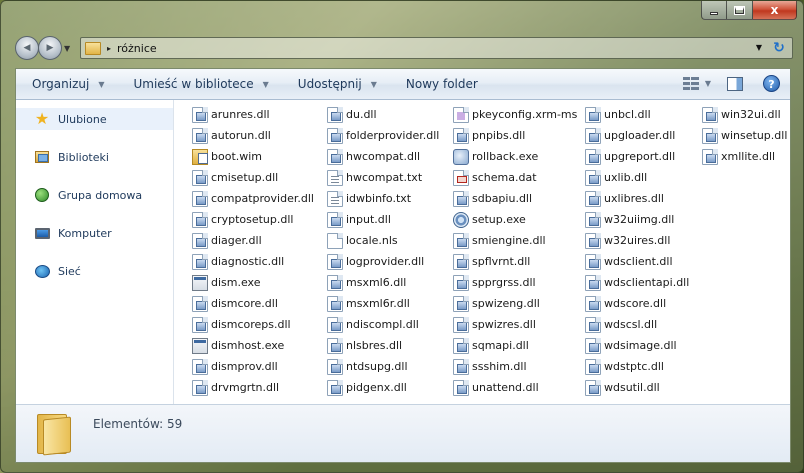 The image size is (804, 473). What do you see at coordinates (735, 83) in the screenshot?
I see `preview-pane-icon` at bounding box center [735, 83].